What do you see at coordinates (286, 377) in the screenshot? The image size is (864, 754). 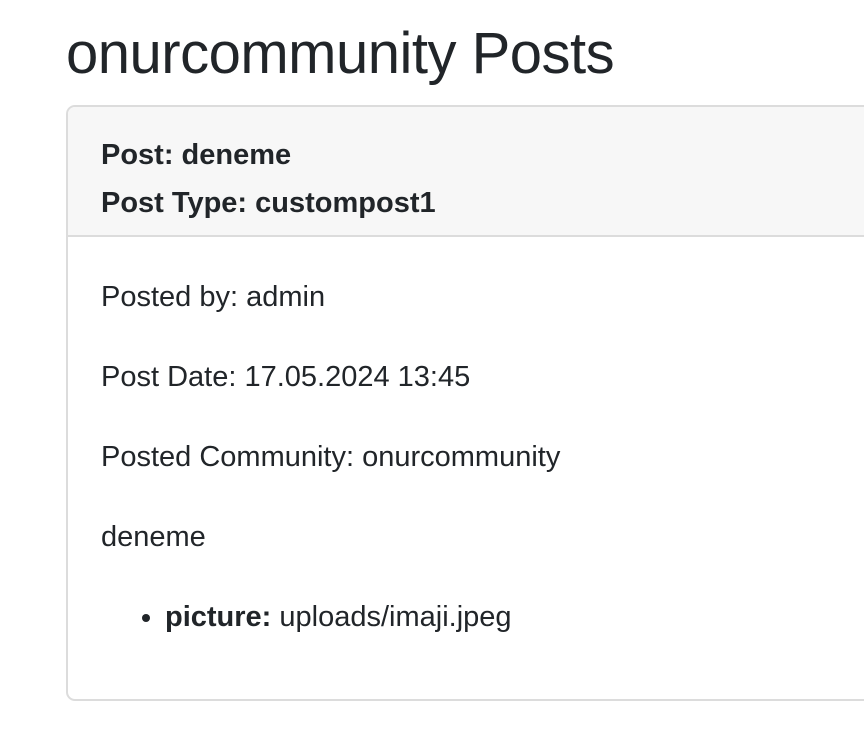 I see `post-date: Post Date: 17.05.2024 13:45` at bounding box center [286, 377].